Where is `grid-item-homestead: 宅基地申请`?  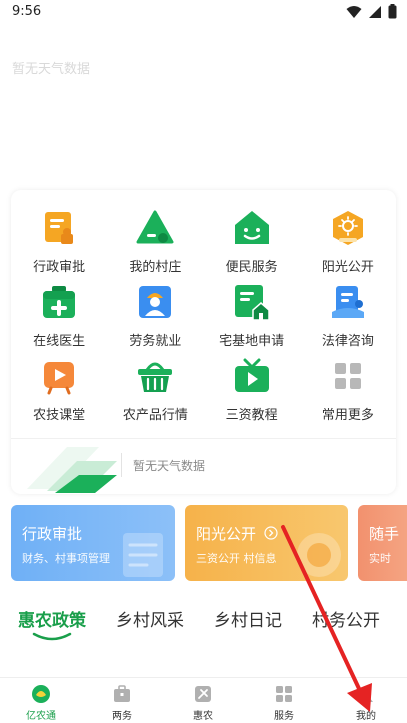 grid-item-homestead: 宅基地申请 is located at coordinates (252, 319).